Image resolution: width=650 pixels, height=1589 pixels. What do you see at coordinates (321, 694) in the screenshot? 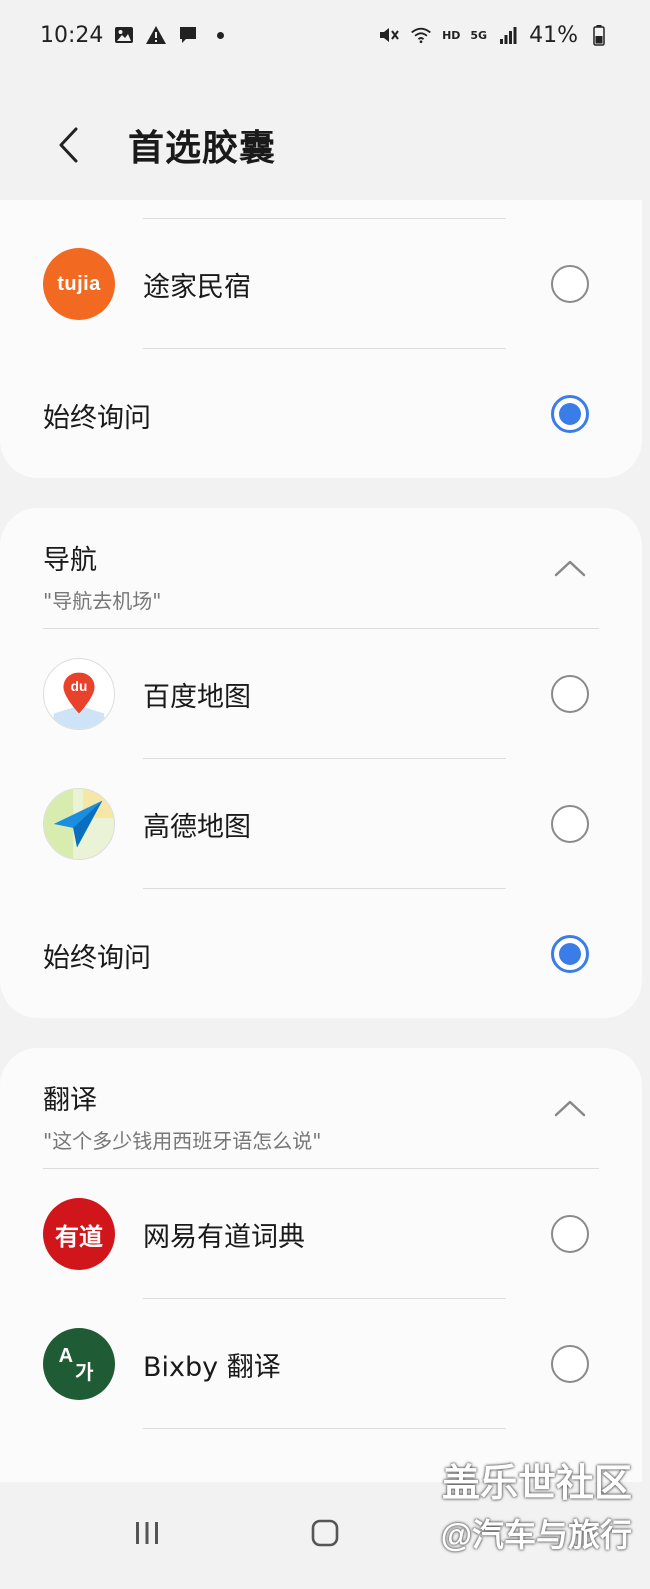
I see `option-row-baidu-map: du 百度地图` at bounding box center [321, 694].